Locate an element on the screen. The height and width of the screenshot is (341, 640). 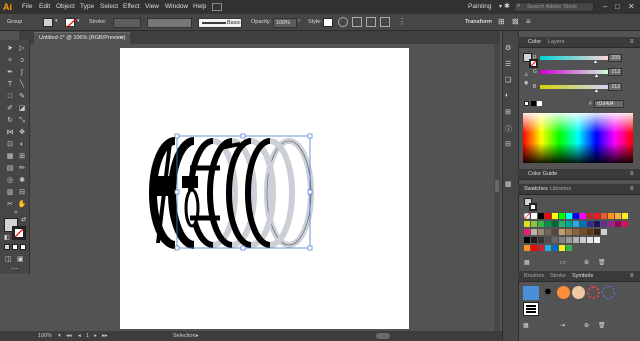
channel-r-field: 209 is located at coordinates (615, 58).